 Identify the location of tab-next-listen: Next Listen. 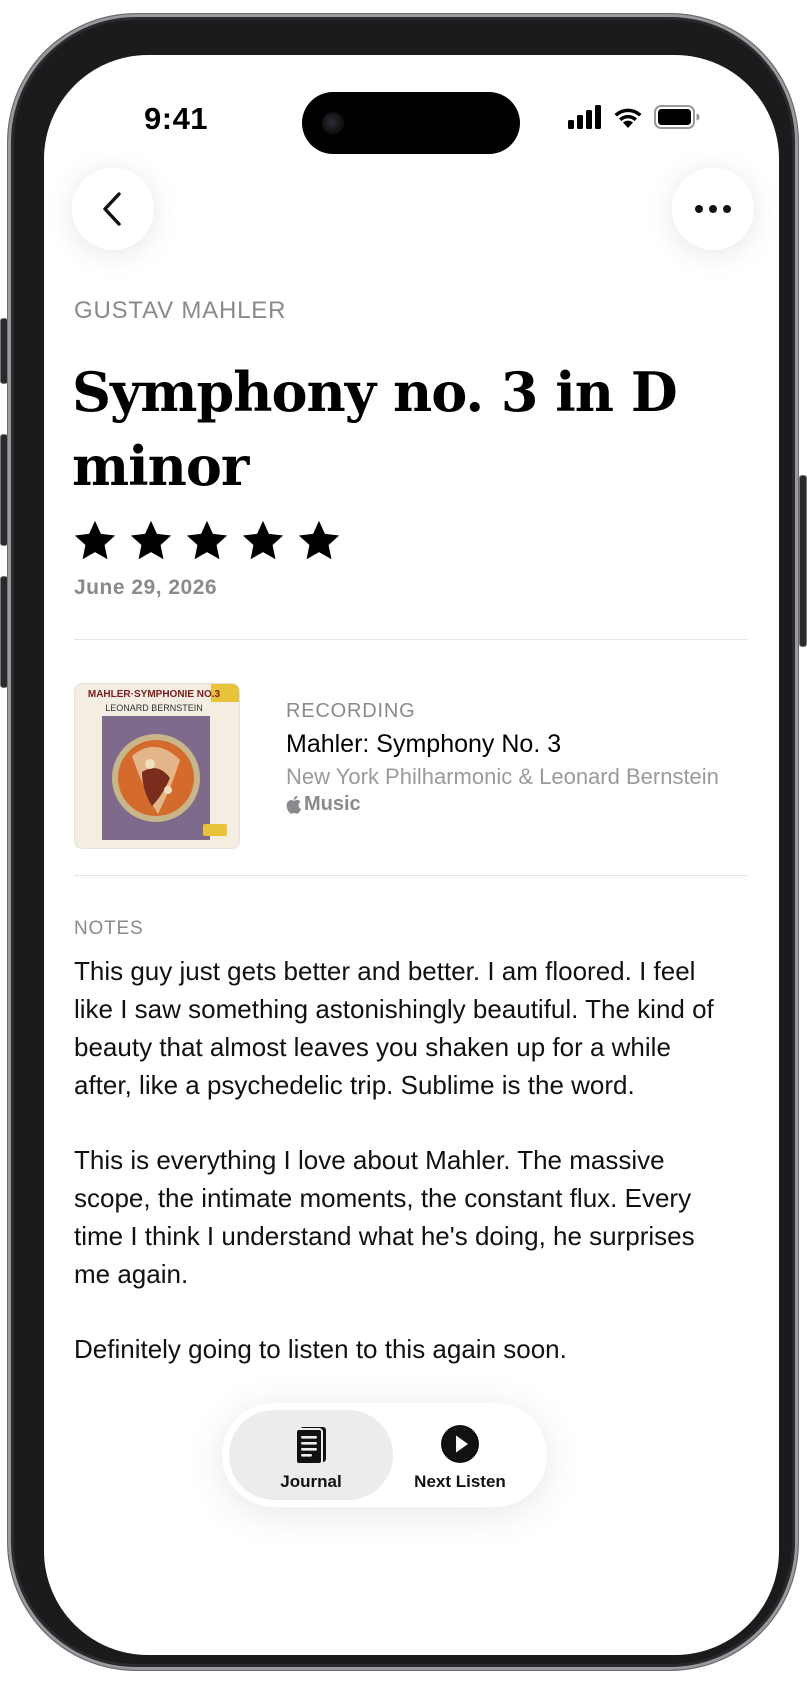
(460, 1455).